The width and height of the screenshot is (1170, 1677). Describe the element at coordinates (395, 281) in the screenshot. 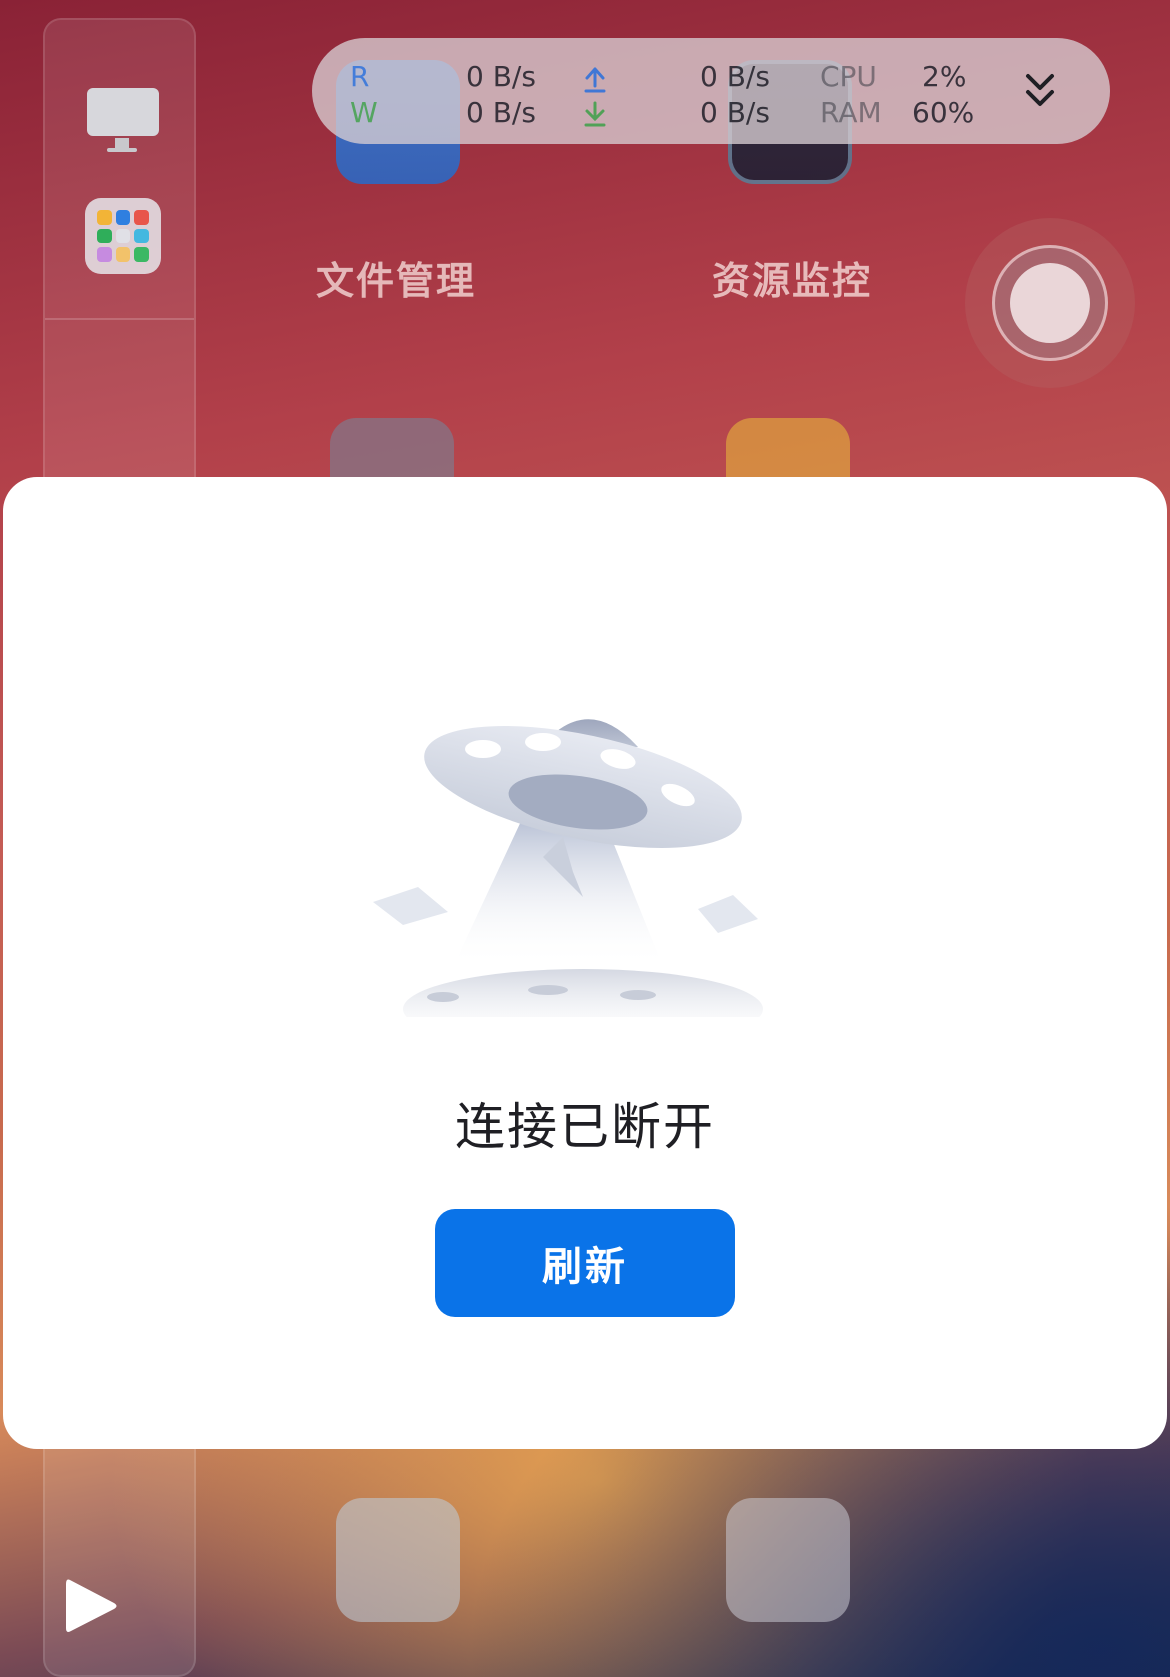

I see `app-label: 文件管理` at that location.